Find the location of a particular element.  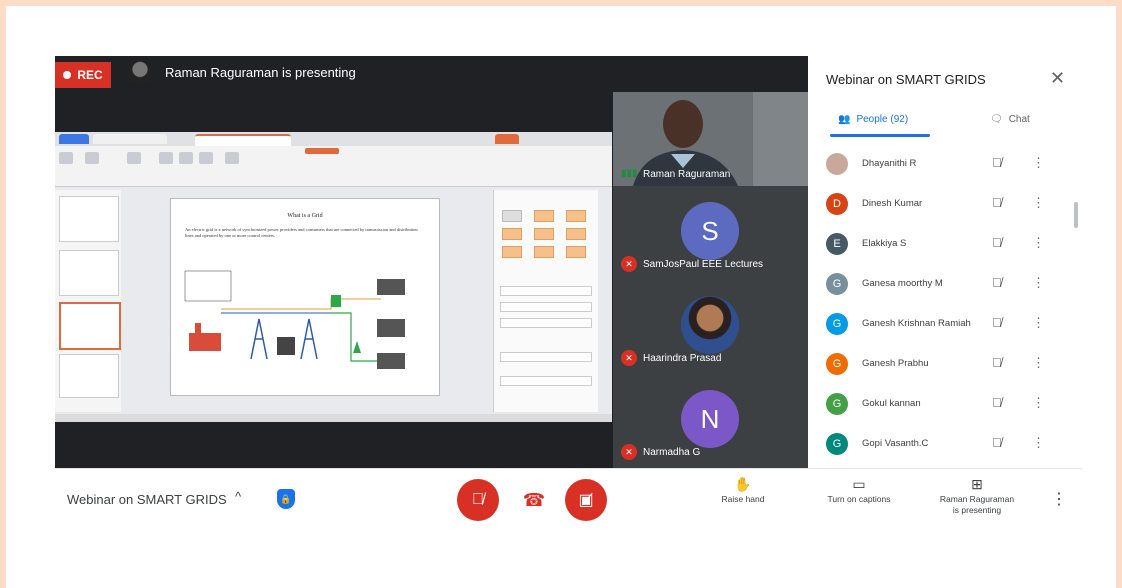

more-options-icon: ⋮ is located at coordinates (1059, 499).